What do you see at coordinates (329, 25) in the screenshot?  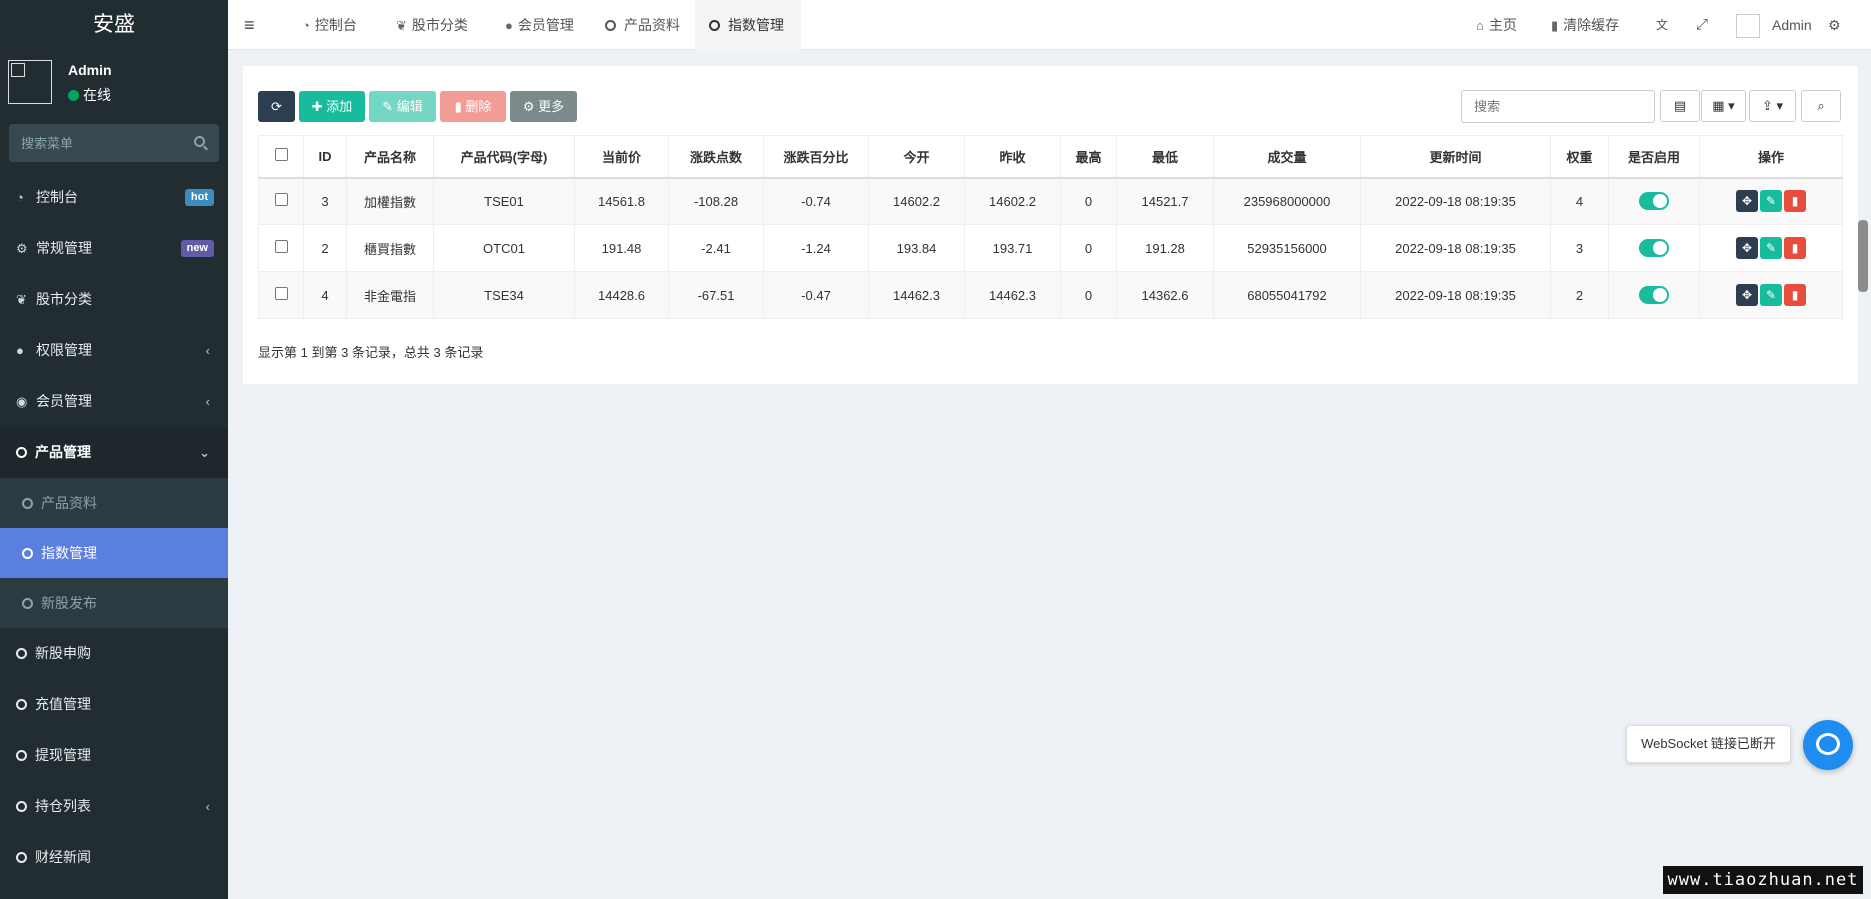 I see `tab-dashboard: ◔ 控制台` at bounding box center [329, 25].